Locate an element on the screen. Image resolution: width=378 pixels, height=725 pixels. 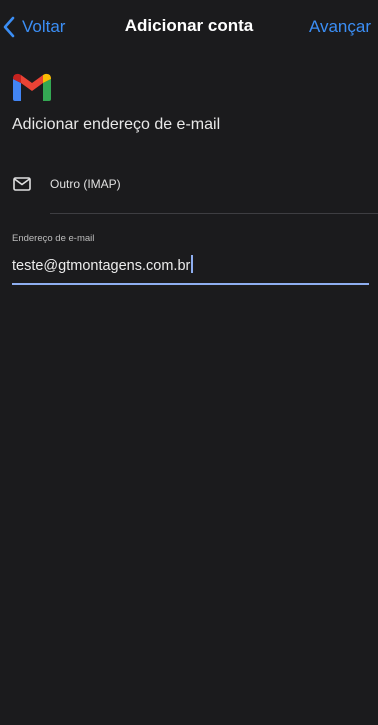
back-button-label: Voltar is located at coordinates (44, 26).